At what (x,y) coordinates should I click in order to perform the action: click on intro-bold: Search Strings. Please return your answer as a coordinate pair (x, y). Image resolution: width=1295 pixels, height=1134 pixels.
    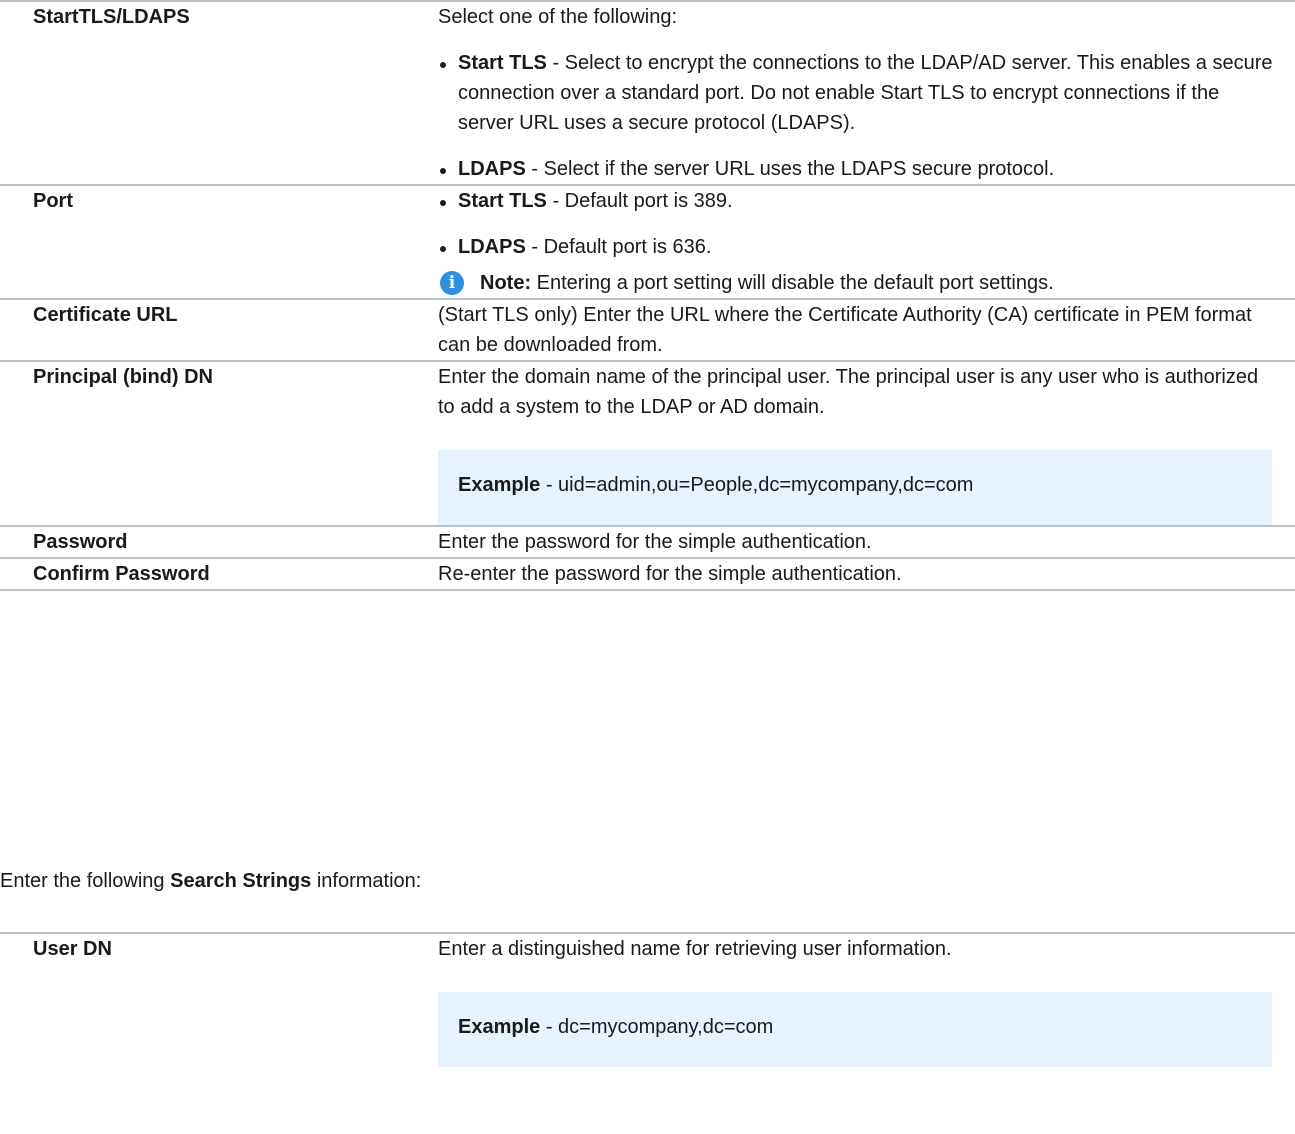
    Looking at the image, I should click on (241, 881).